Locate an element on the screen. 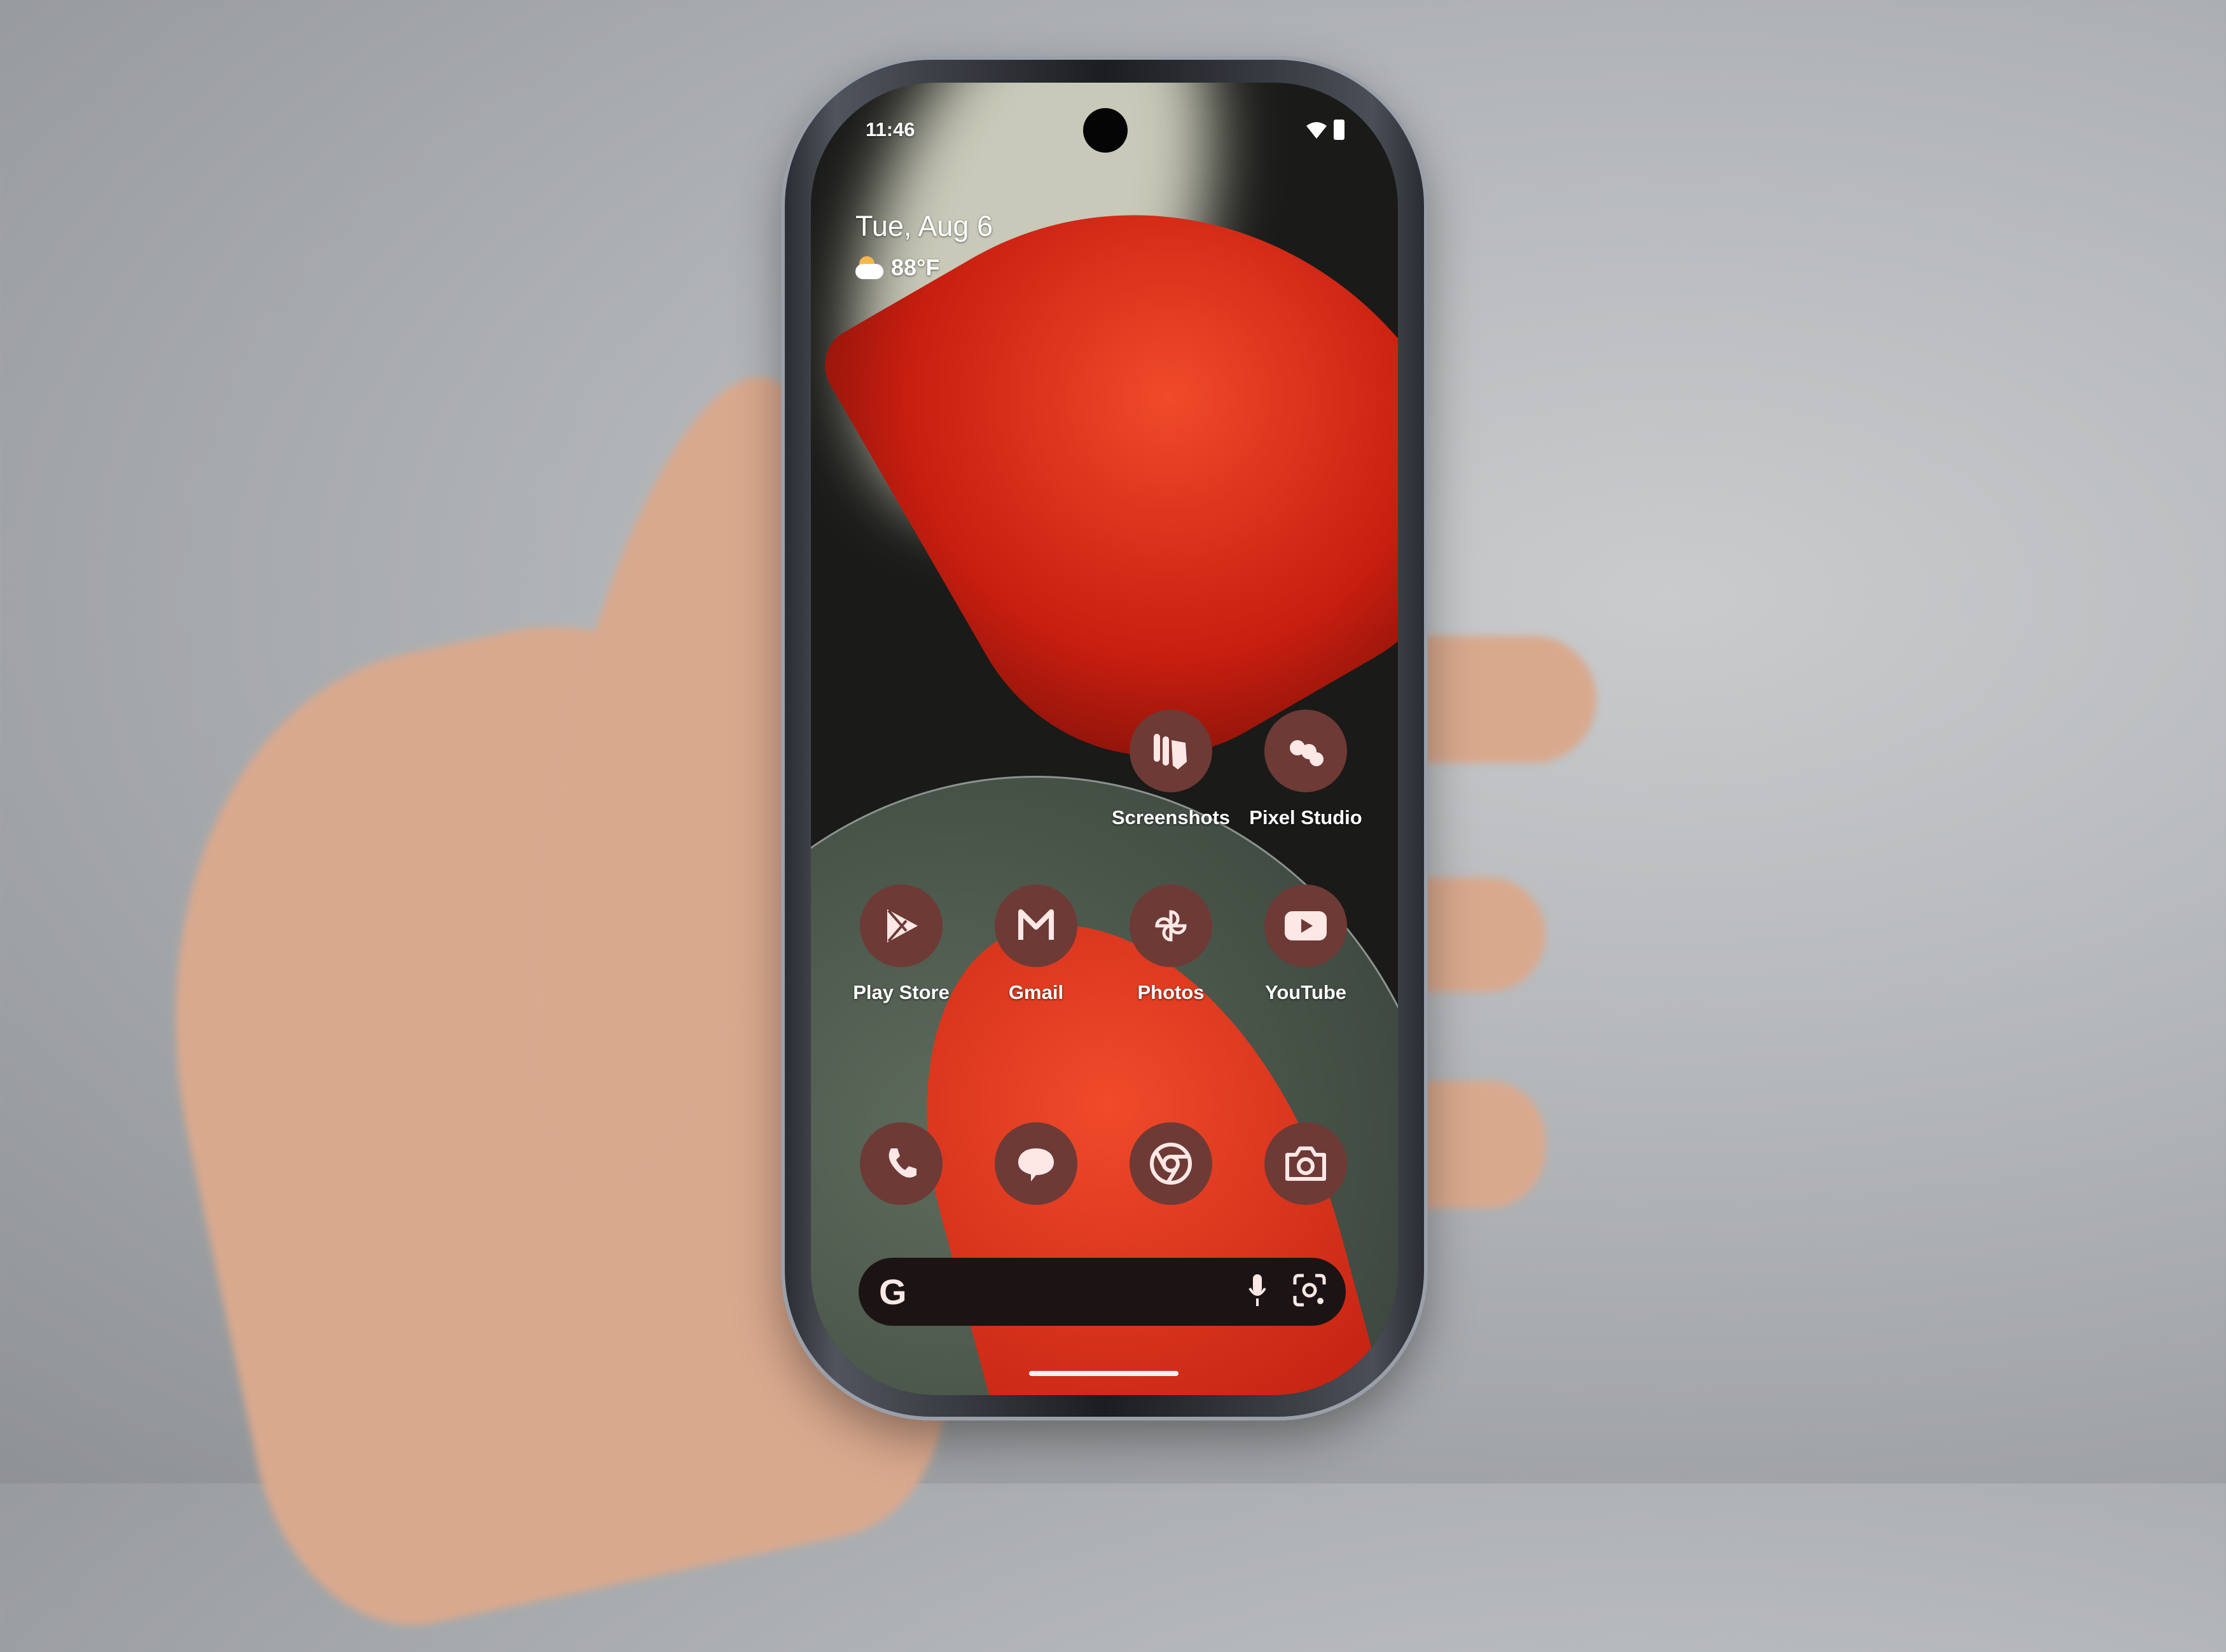  lens-icon is located at coordinates (1310, 1292).